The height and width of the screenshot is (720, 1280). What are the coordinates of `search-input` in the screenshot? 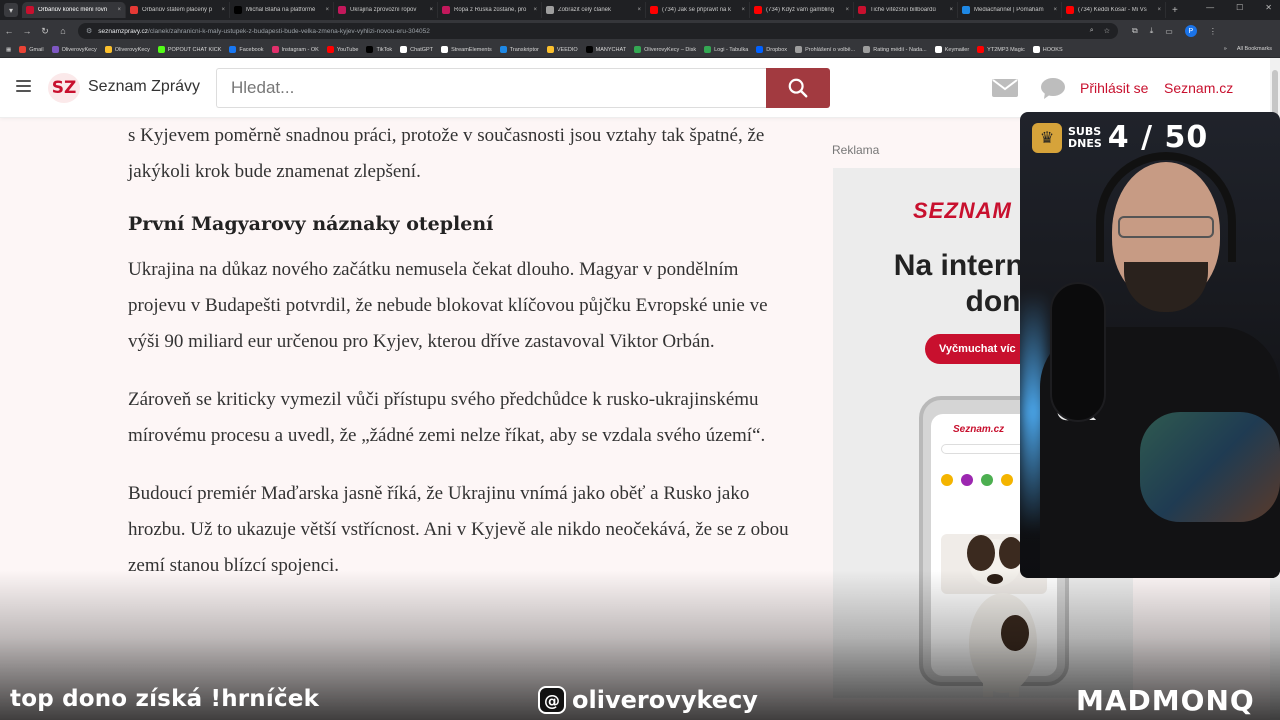 It's located at (491, 88).